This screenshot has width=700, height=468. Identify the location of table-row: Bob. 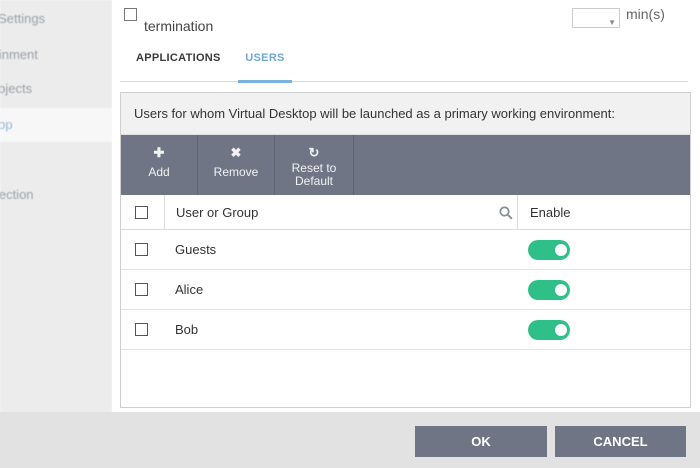
(405, 330).